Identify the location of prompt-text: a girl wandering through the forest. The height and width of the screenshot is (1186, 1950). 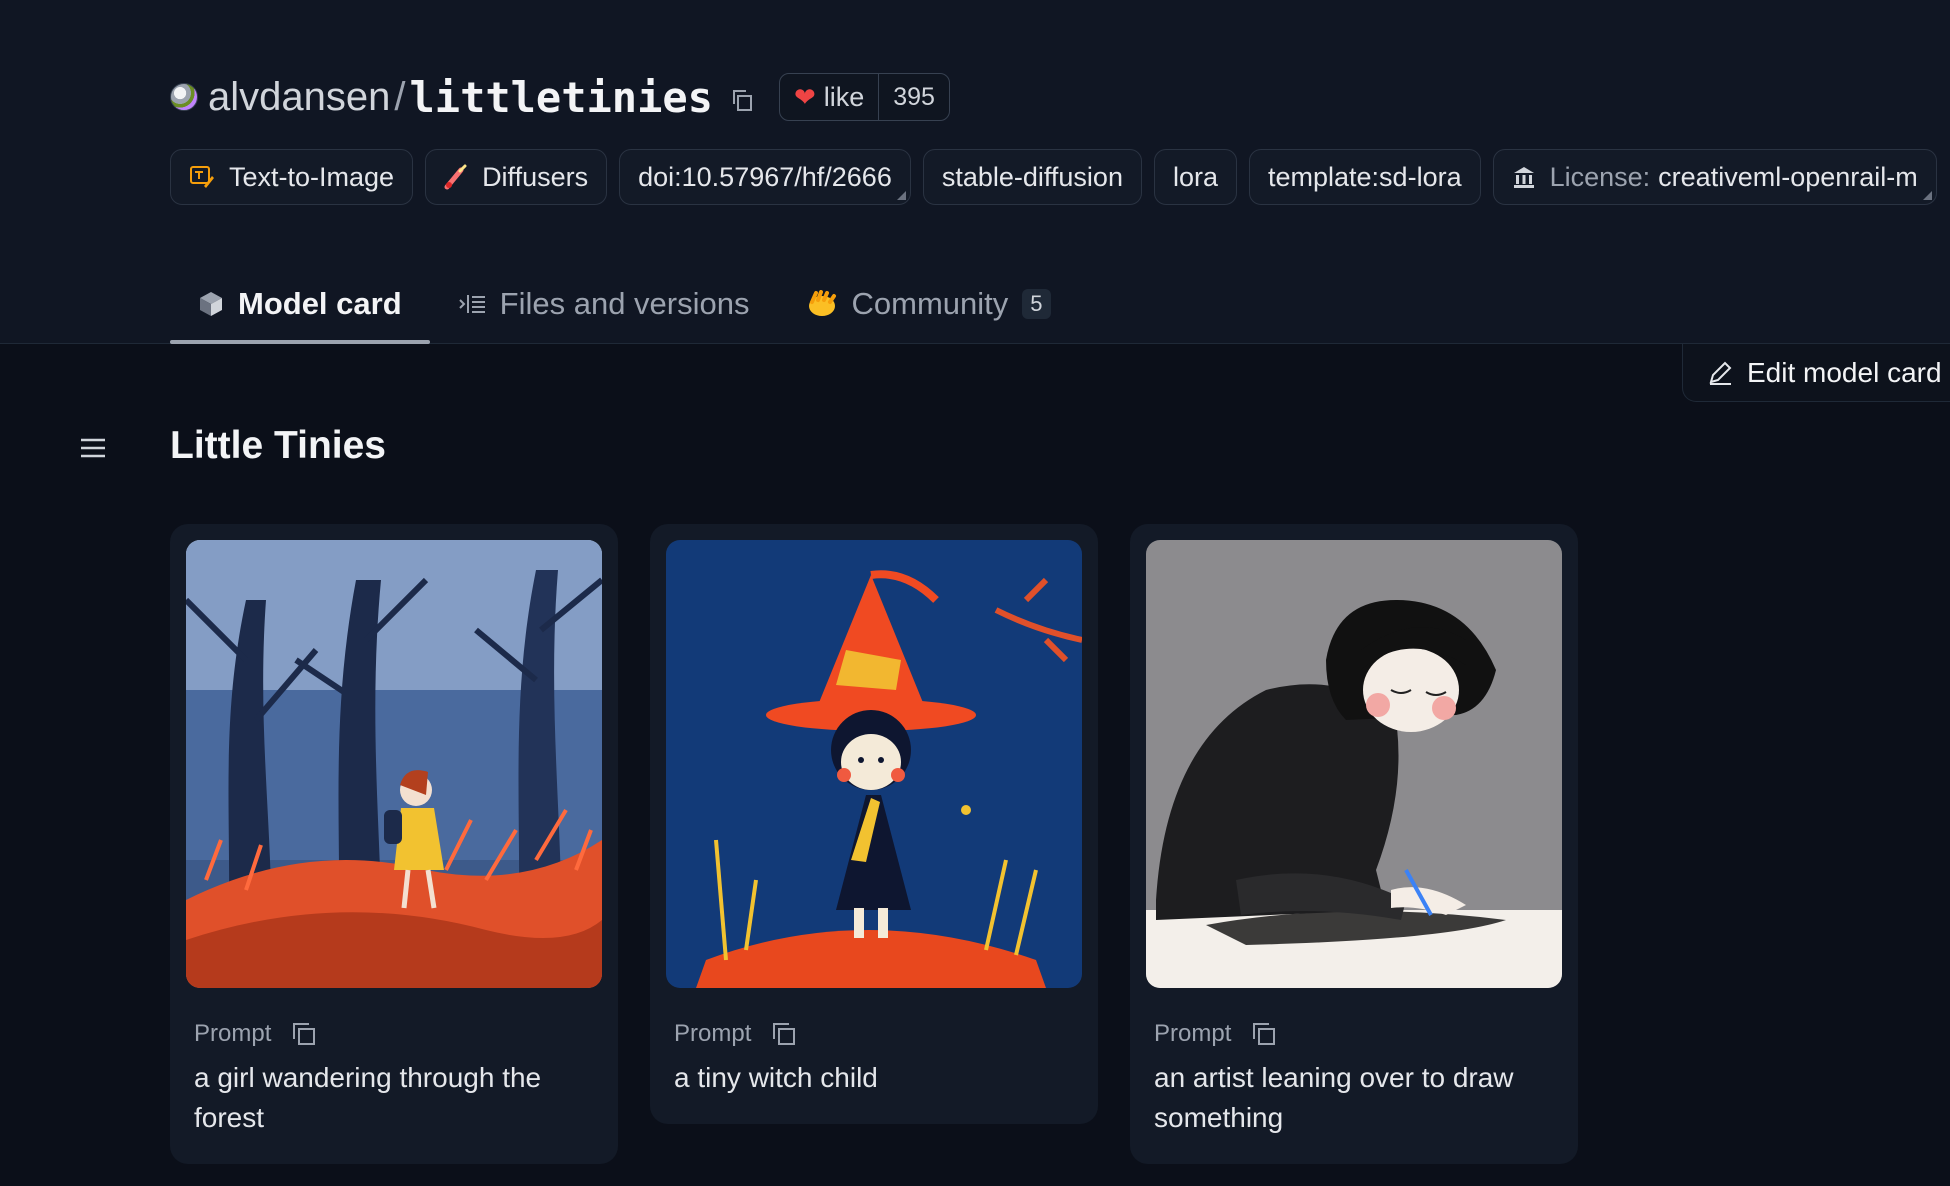
(368, 1097).